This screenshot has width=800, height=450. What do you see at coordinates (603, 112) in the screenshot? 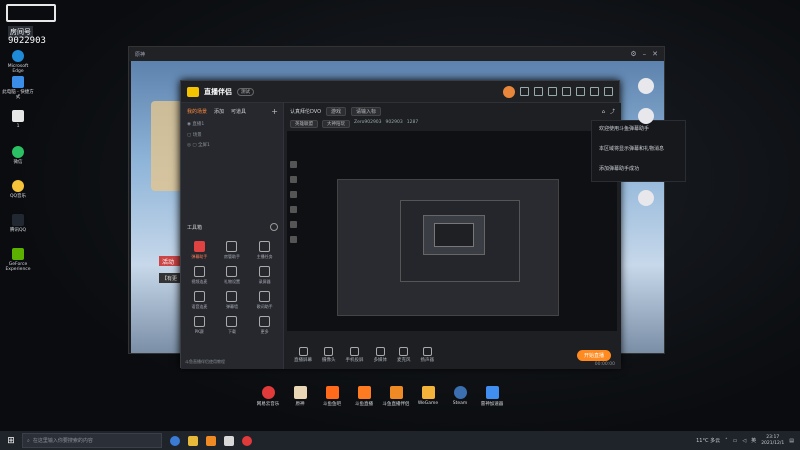
I see `pin-icon: ⌂` at bounding box center [603, 112].